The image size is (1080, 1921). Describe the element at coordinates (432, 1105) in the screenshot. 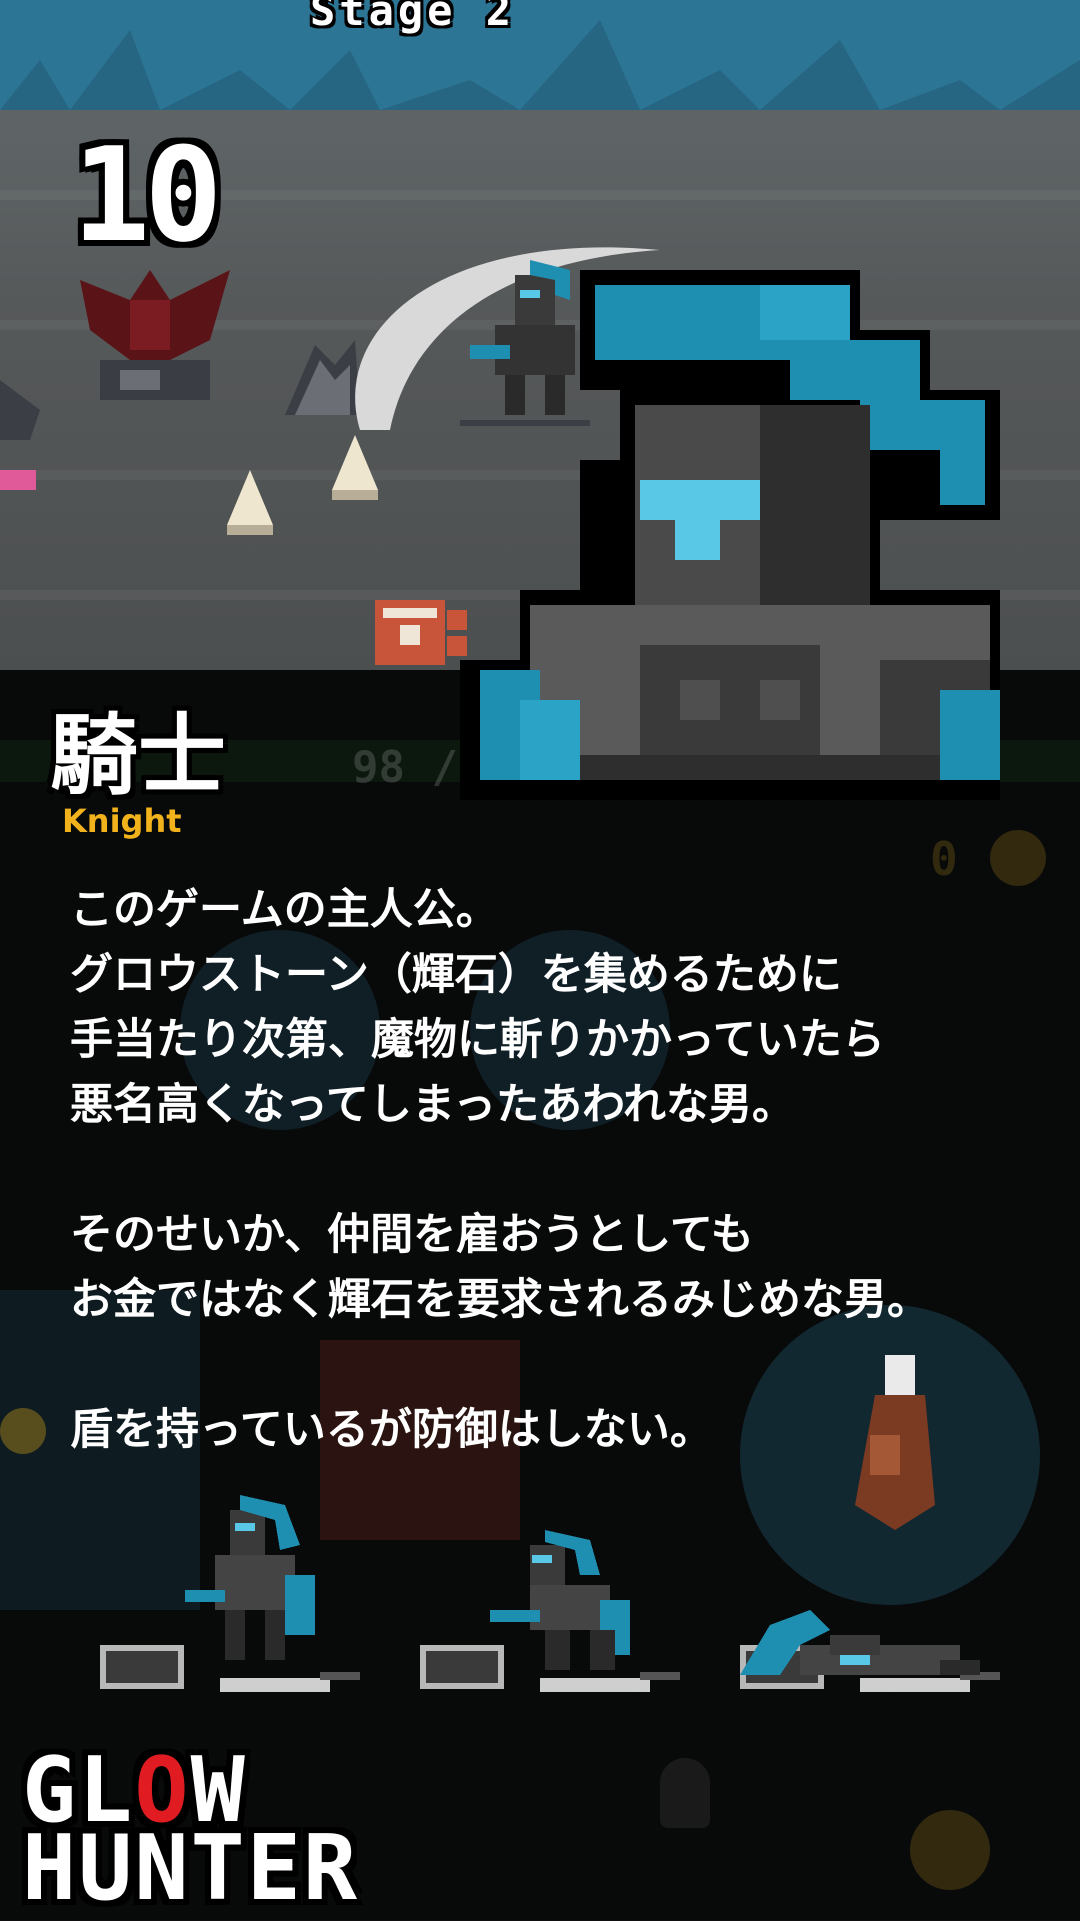

I see `description-line: 悪名高くなってしまったあわれな男。` at that location.